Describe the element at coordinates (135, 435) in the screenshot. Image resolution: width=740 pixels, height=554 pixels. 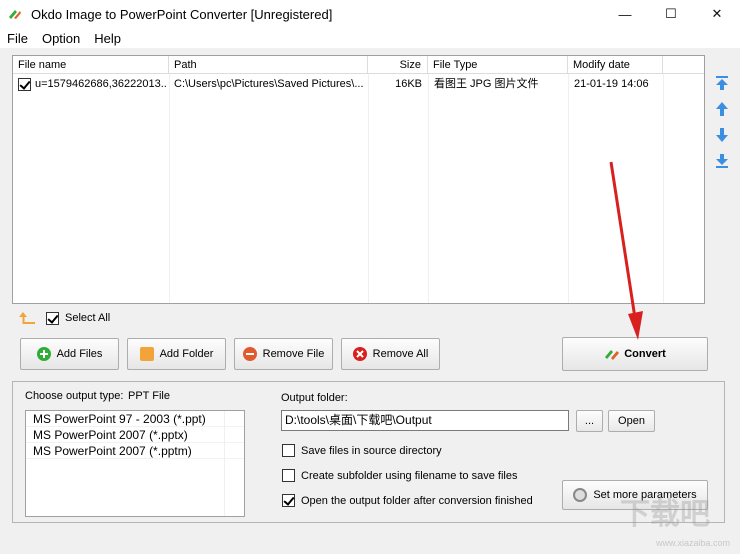
I see `list-item-pptx: MS PowerPoint 2007 (*.pptx)` at that location.